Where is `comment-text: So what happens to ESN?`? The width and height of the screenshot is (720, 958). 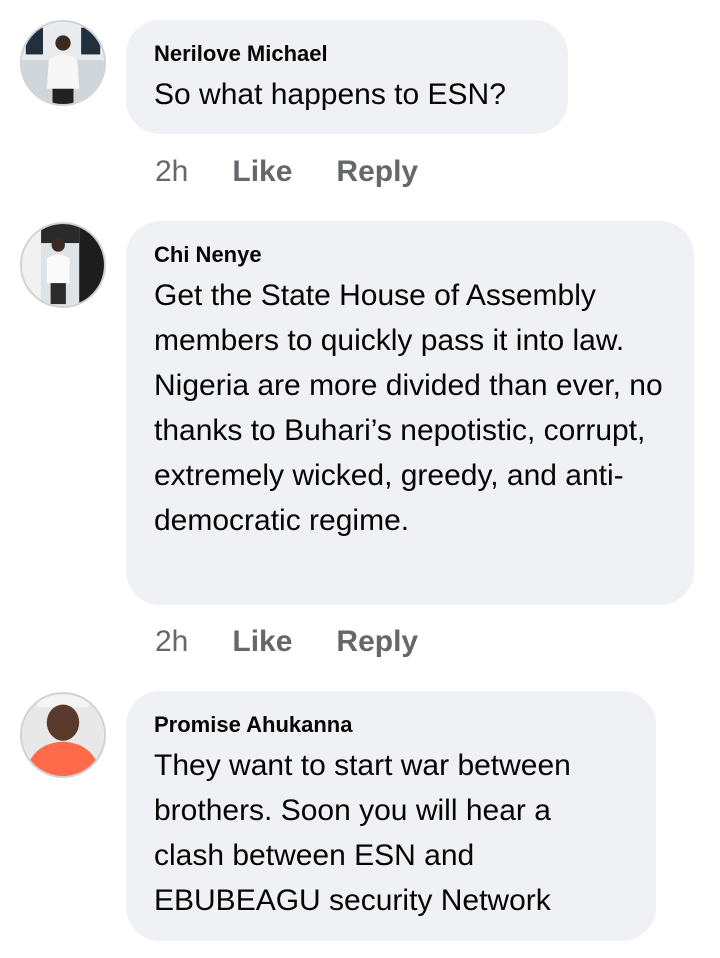
comment-text: So what happens to ESN? is located at coordinates (330, 94).